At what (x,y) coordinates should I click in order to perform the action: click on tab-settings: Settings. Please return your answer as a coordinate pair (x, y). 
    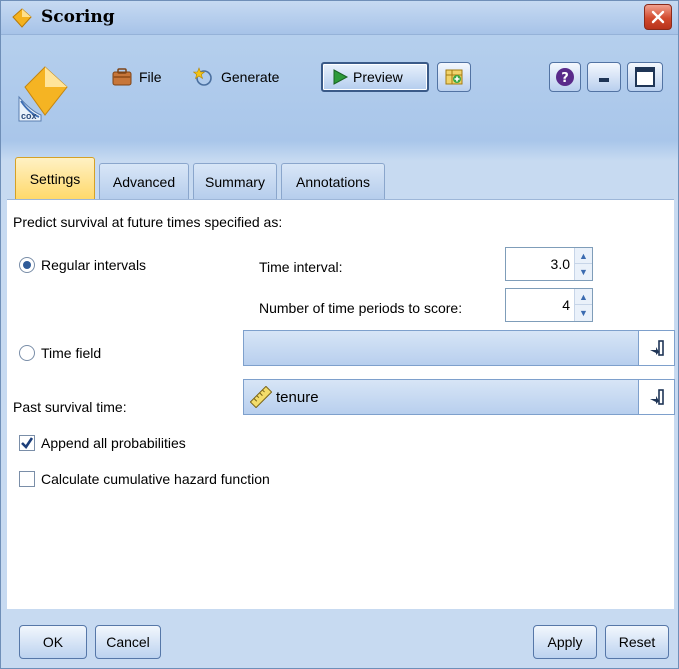
    Looking at the image, I should click on (55, 178).